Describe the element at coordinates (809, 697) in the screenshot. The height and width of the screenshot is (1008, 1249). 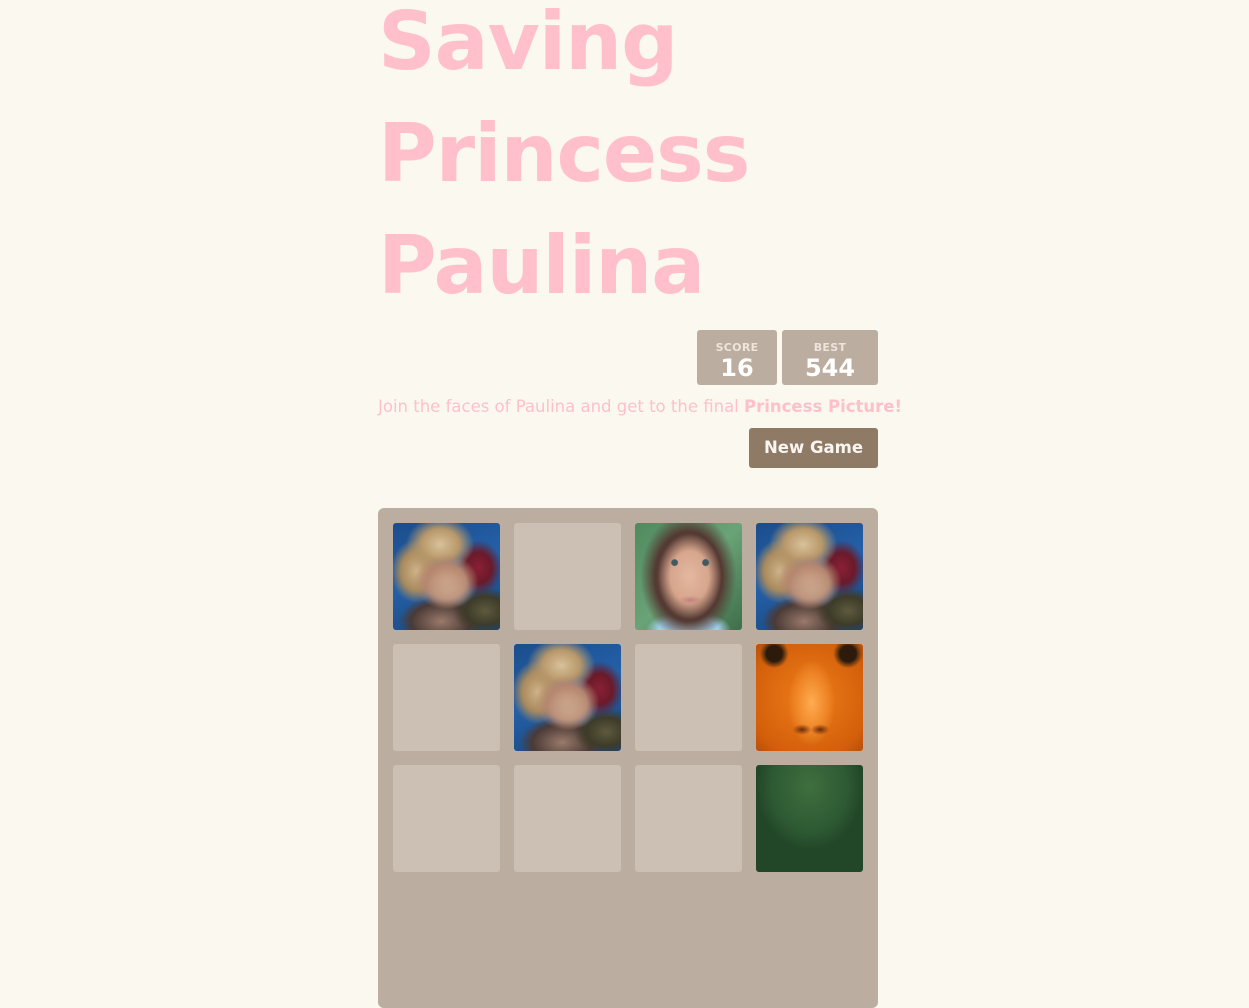
I see `photo-tile-face-c` at that location.